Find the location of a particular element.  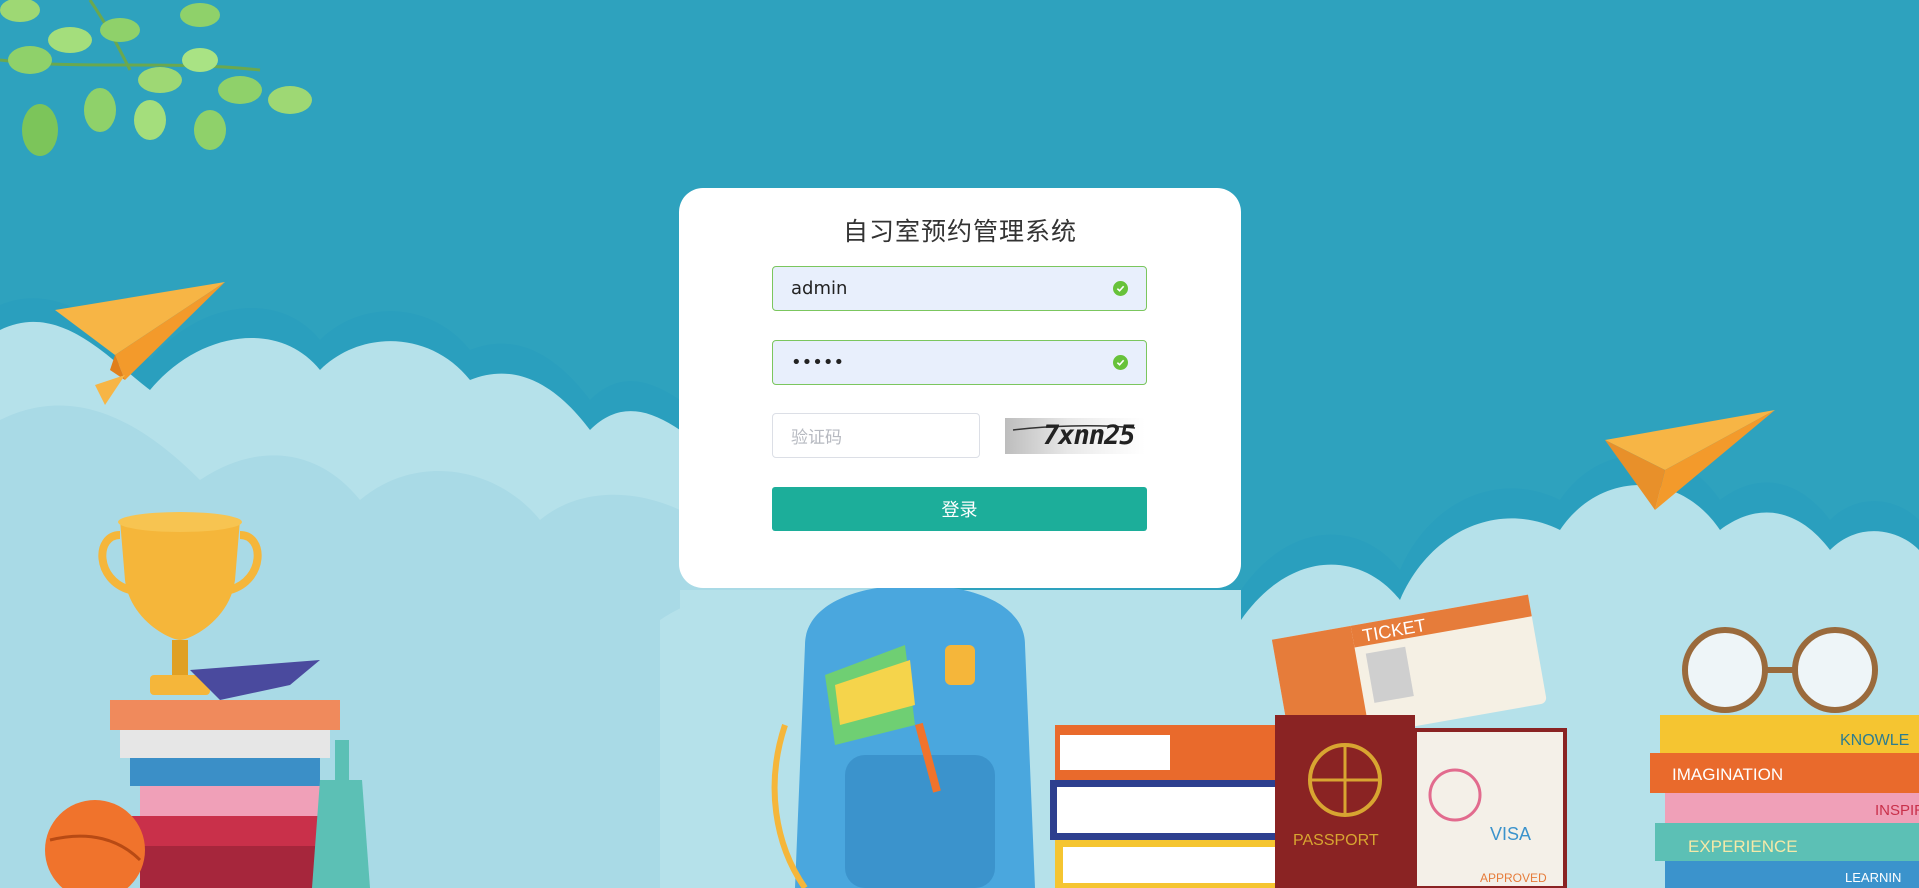

captcha-placeholder: 验证码 is located at coordinates (816, 438).